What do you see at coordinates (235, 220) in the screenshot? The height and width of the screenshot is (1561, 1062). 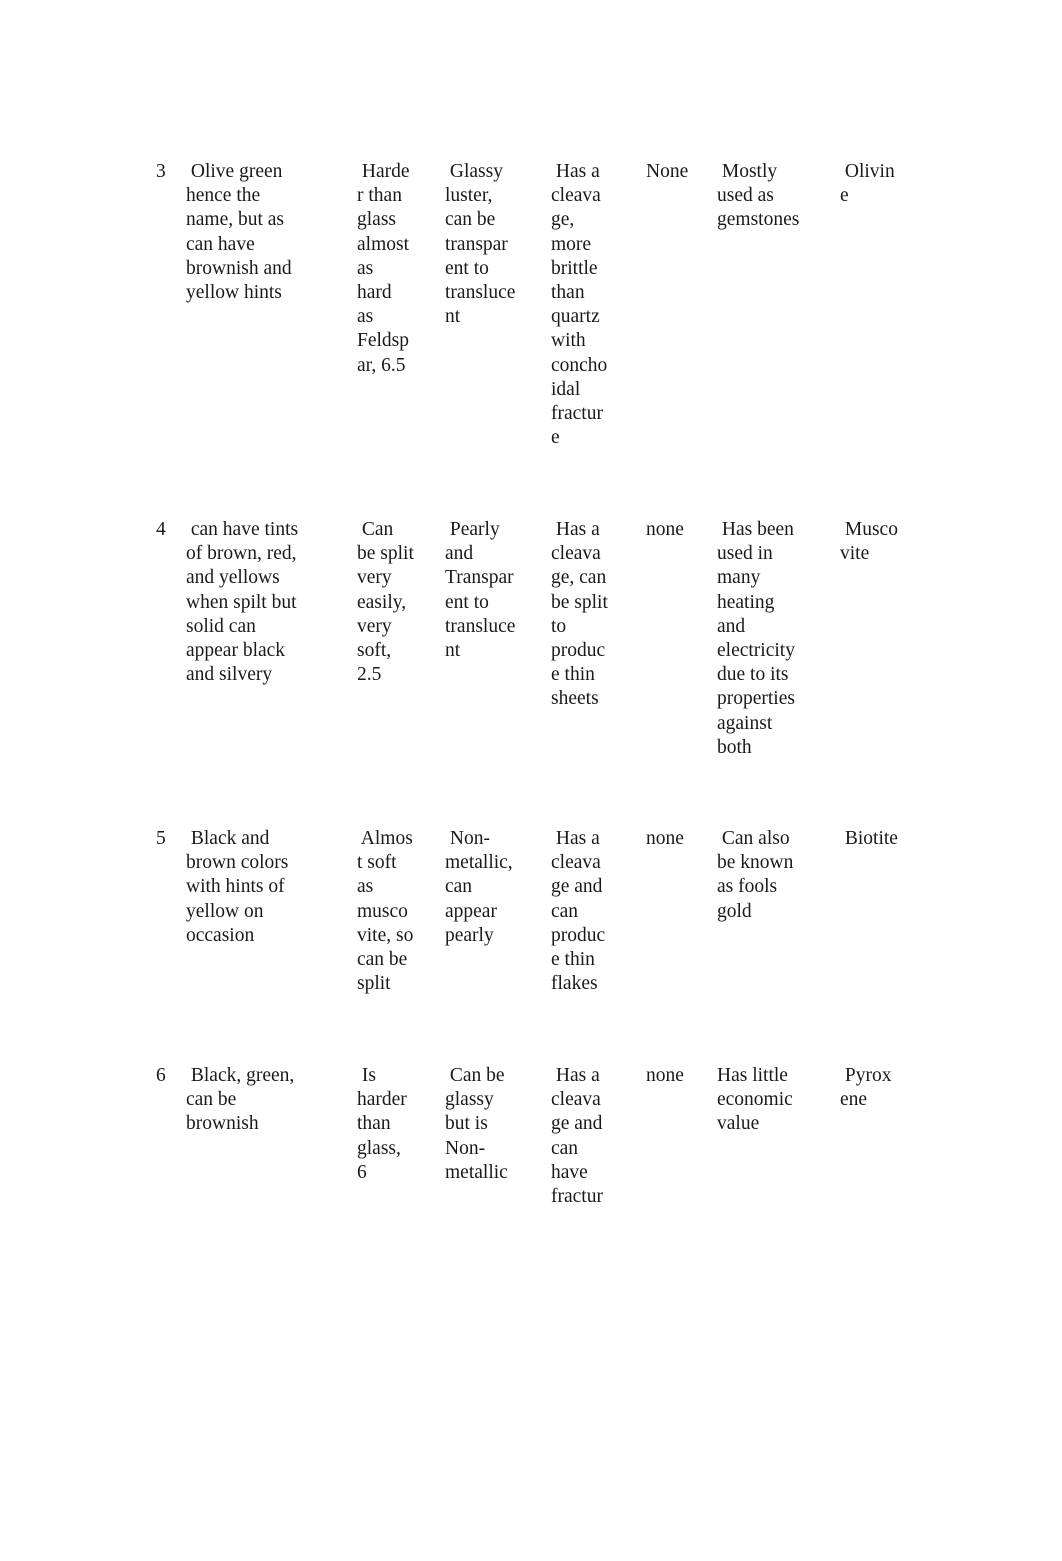 I see `cell-text-line: name, but as` at bounding box center [235, 220].